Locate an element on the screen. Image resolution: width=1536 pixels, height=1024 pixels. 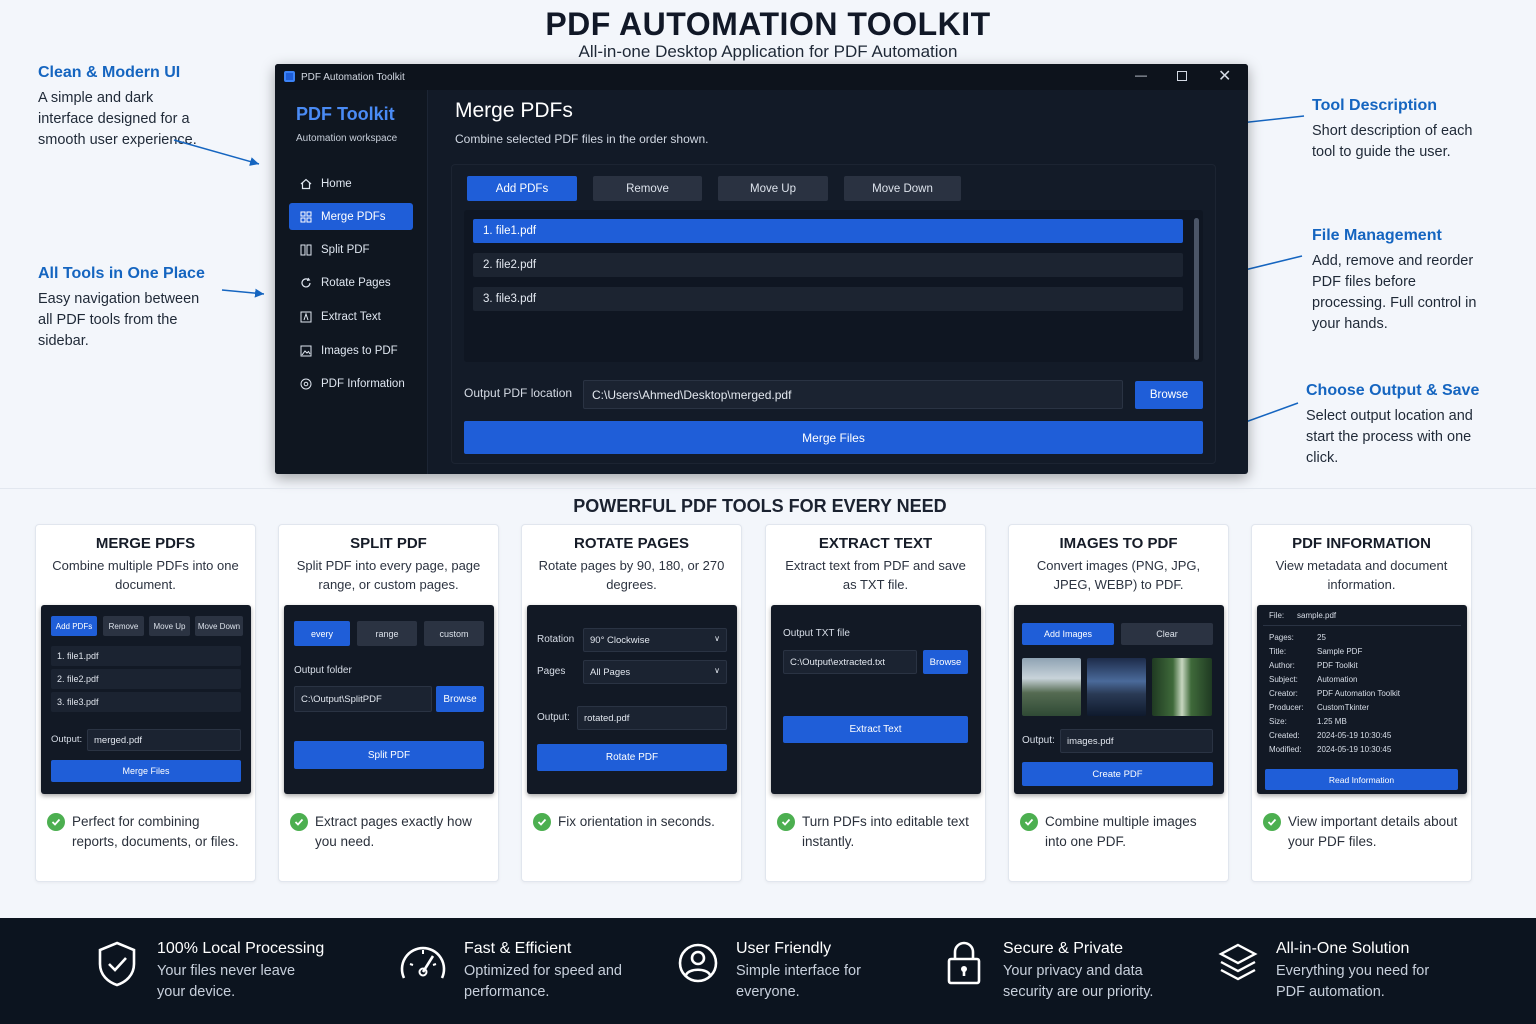
maximize-icon is located at coordinates (1182, 76).